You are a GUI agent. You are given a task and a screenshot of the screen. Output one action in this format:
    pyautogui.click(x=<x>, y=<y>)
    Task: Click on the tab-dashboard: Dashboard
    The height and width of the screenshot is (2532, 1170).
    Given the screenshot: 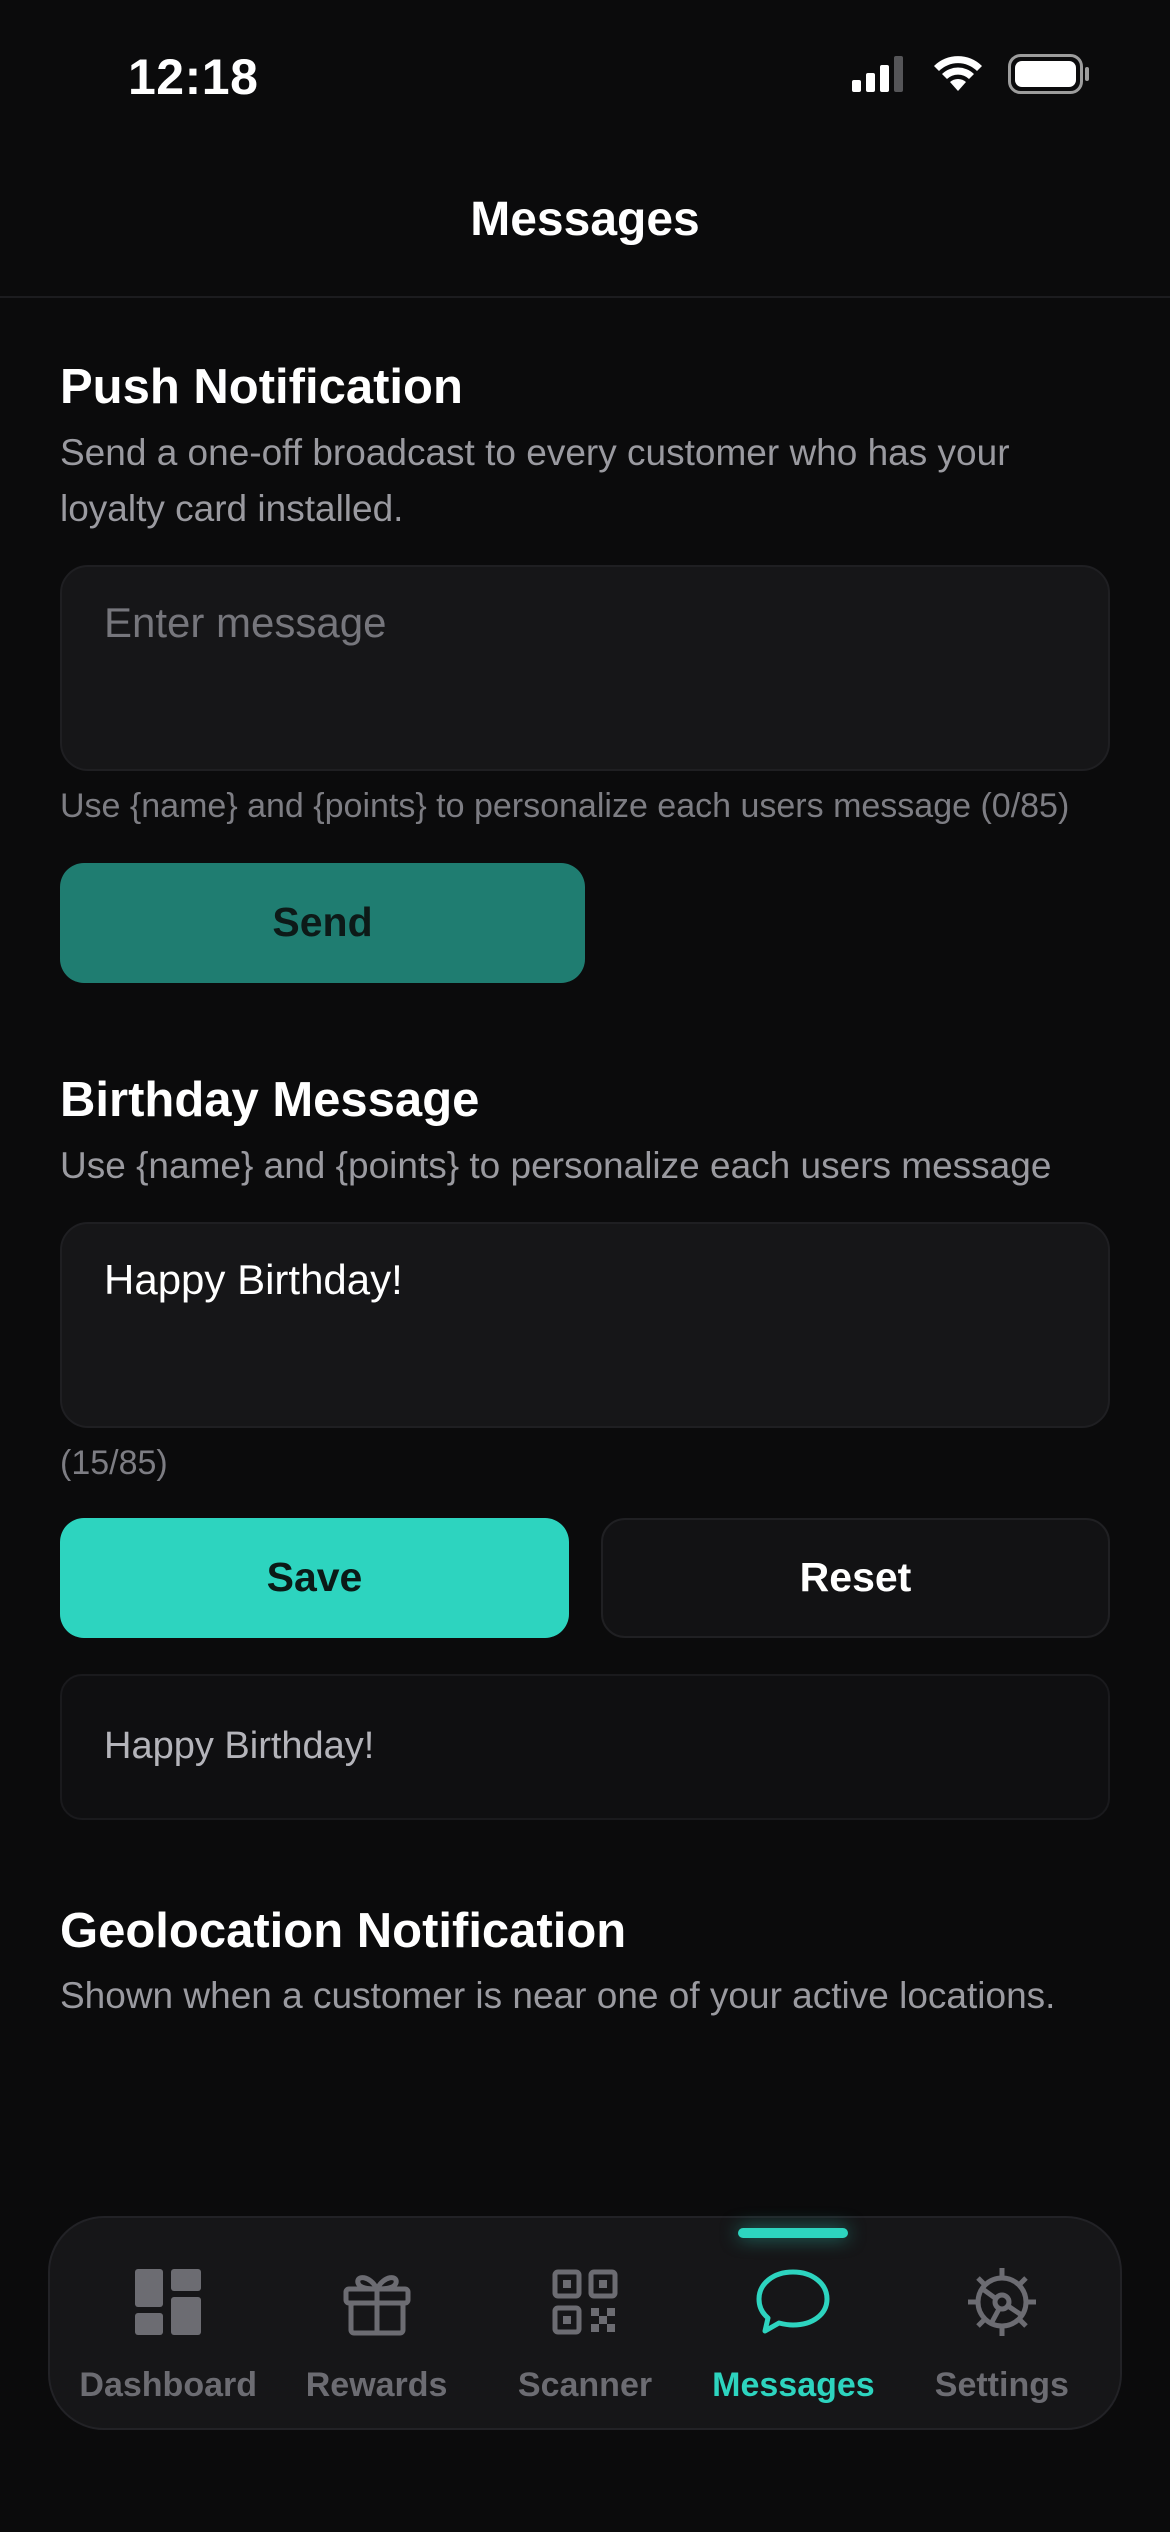 What is the action you would take?
    pyautogui.click(x=168, y=2323)
    